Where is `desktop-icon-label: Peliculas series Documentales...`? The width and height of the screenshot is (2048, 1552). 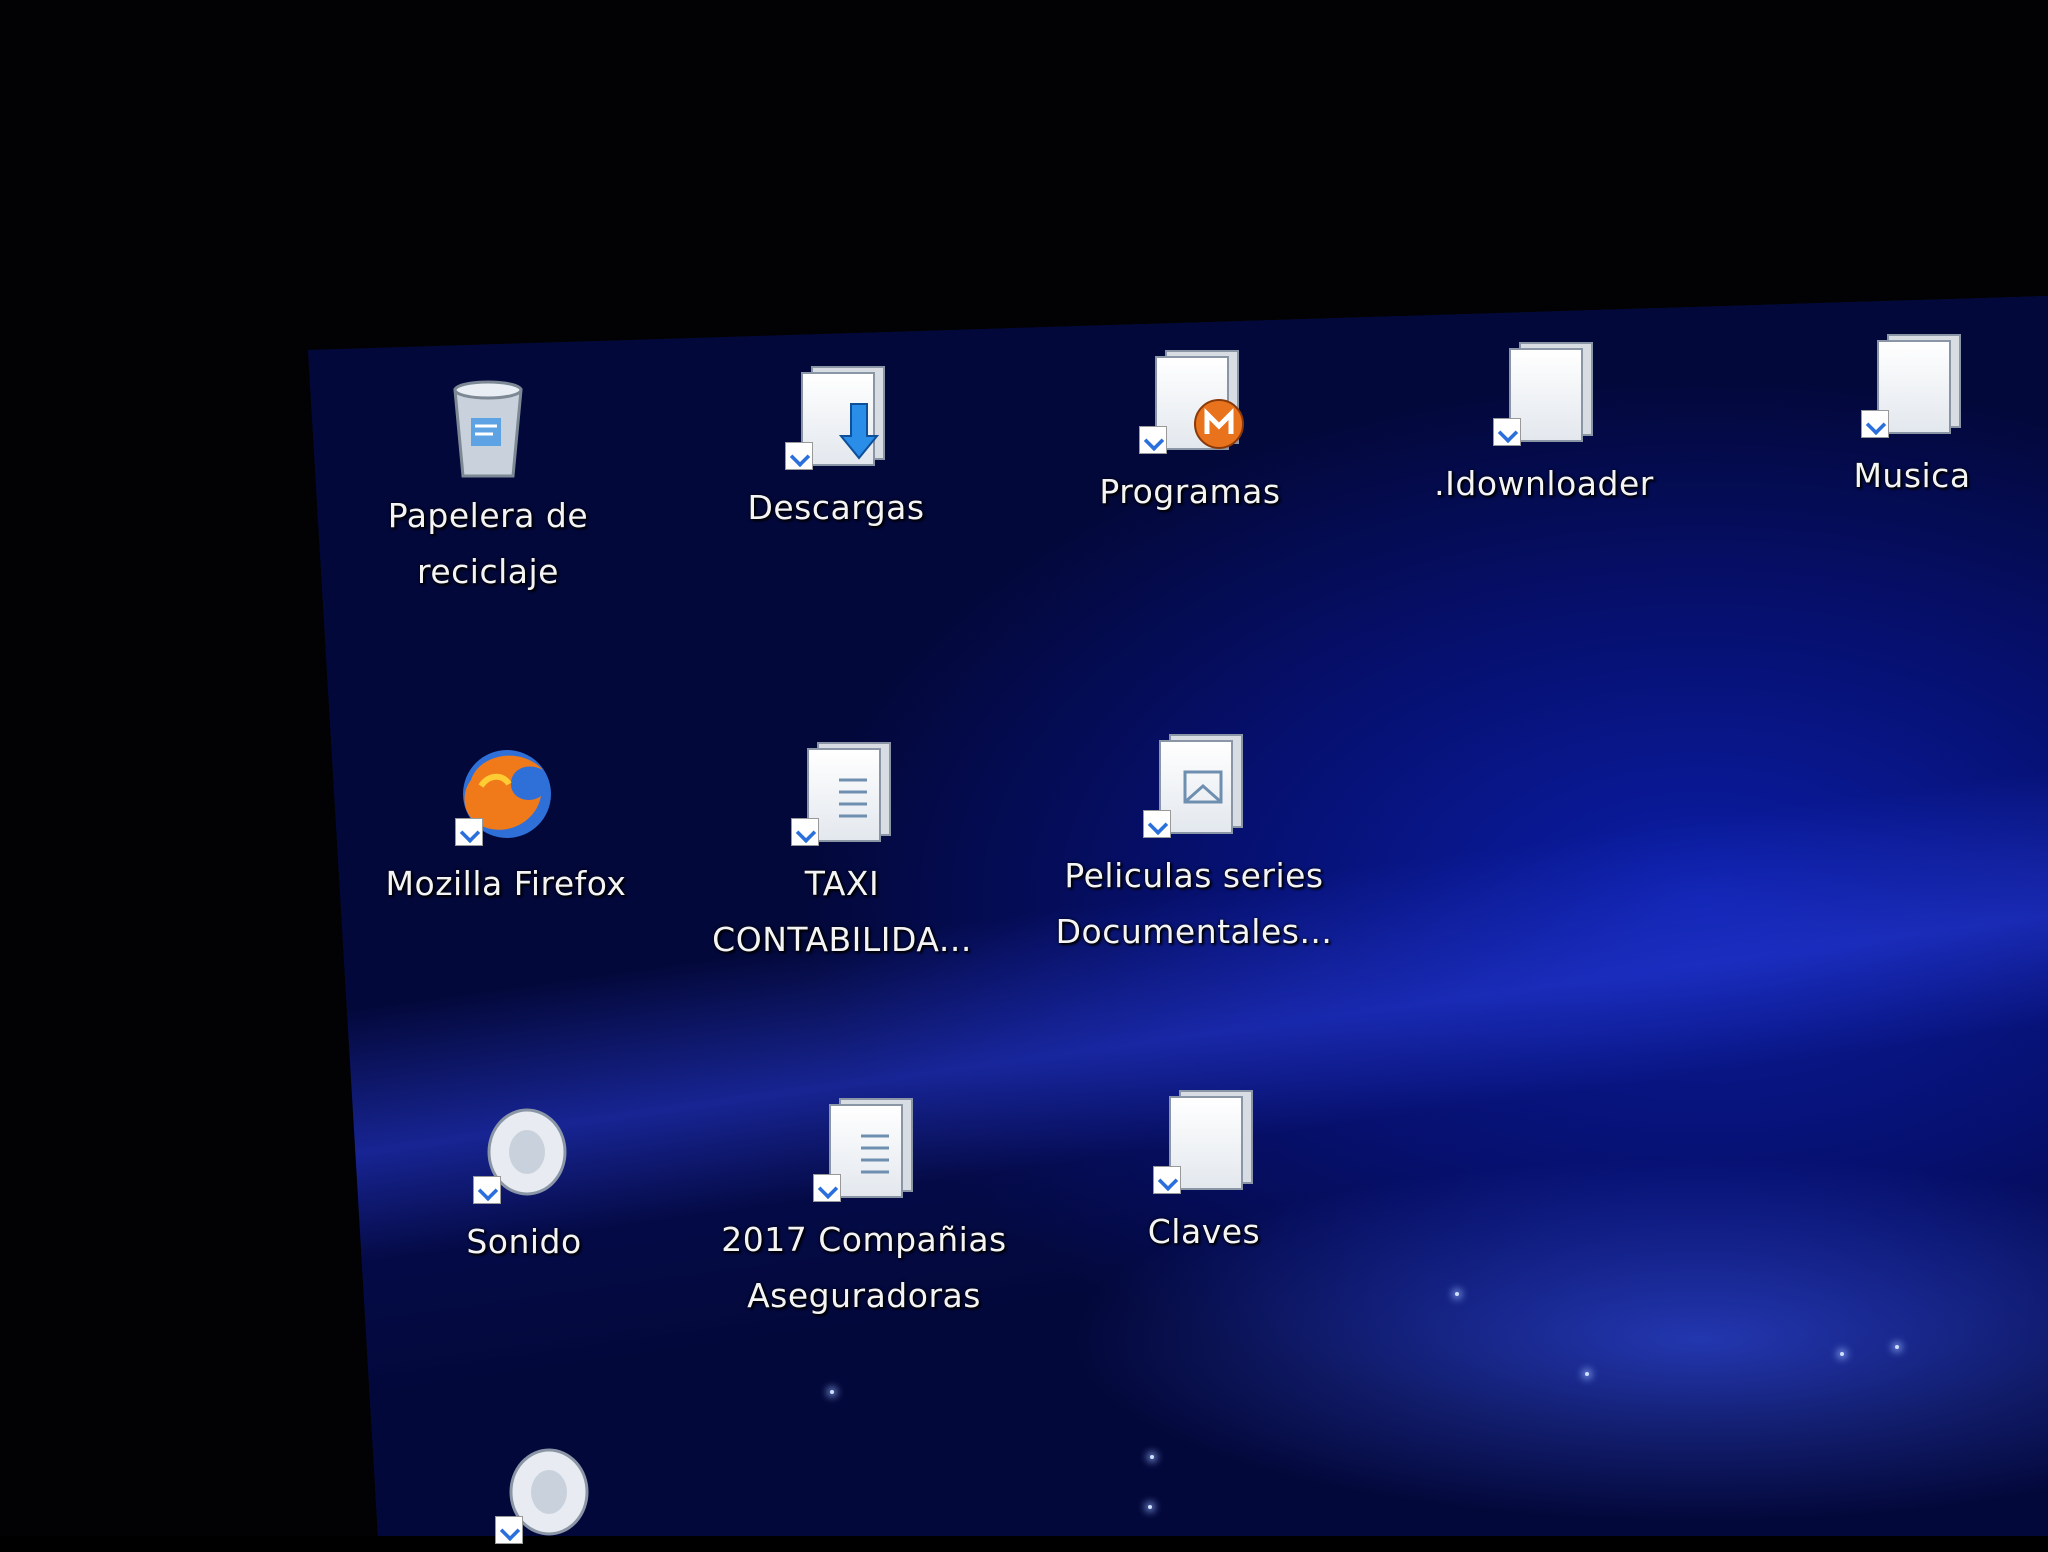
desktop-icon-label: Peliculas series Documentales... is located at coordinates (1194, 903).